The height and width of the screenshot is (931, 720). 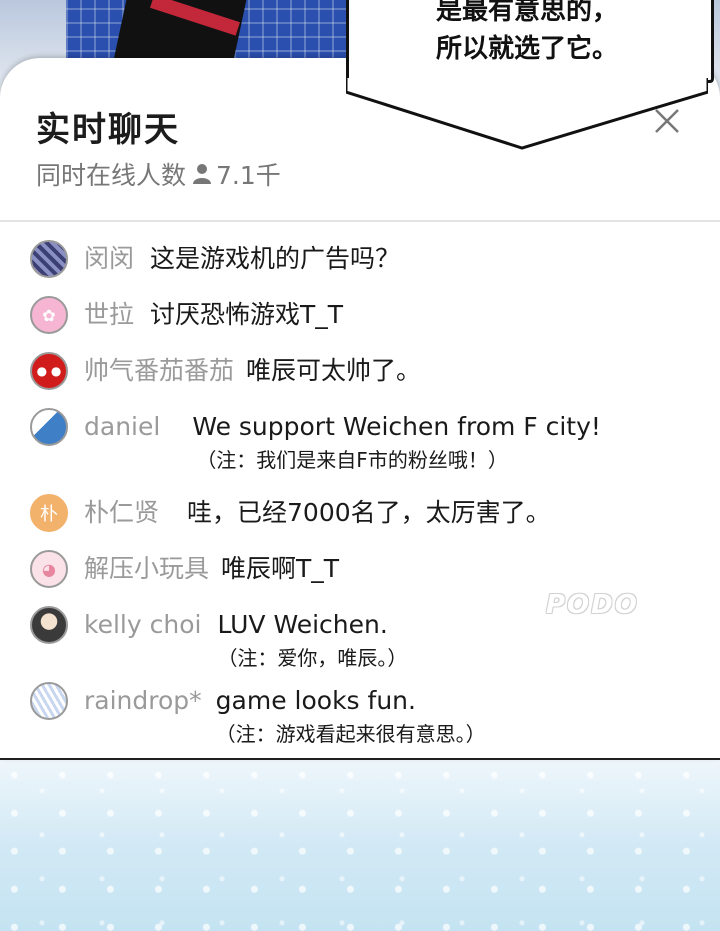 I want to click on chat-username: 朴仁贤, so click(x=121, y=513).